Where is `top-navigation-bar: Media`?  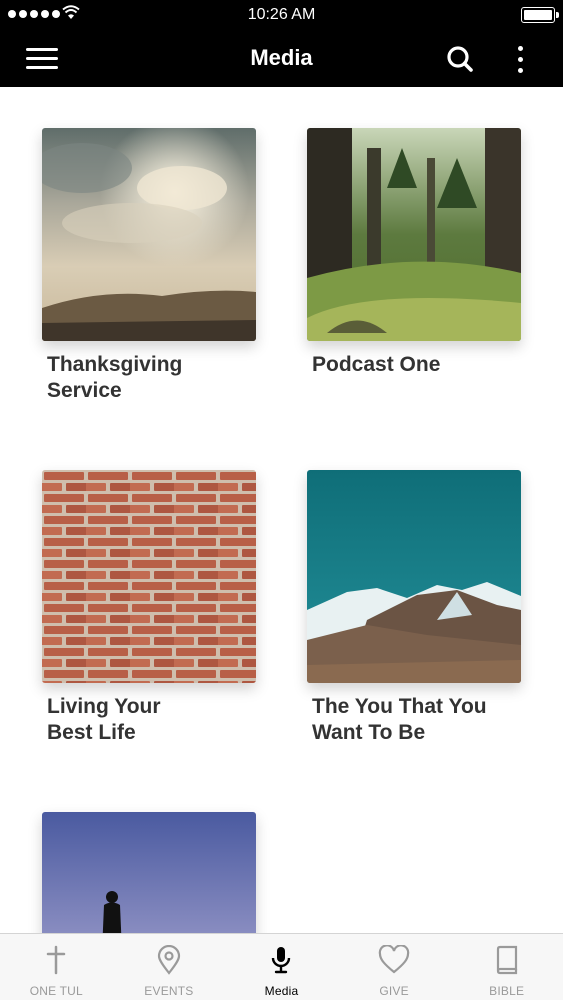
top-navigation-bar: Media is located at coordinates (281, 58).